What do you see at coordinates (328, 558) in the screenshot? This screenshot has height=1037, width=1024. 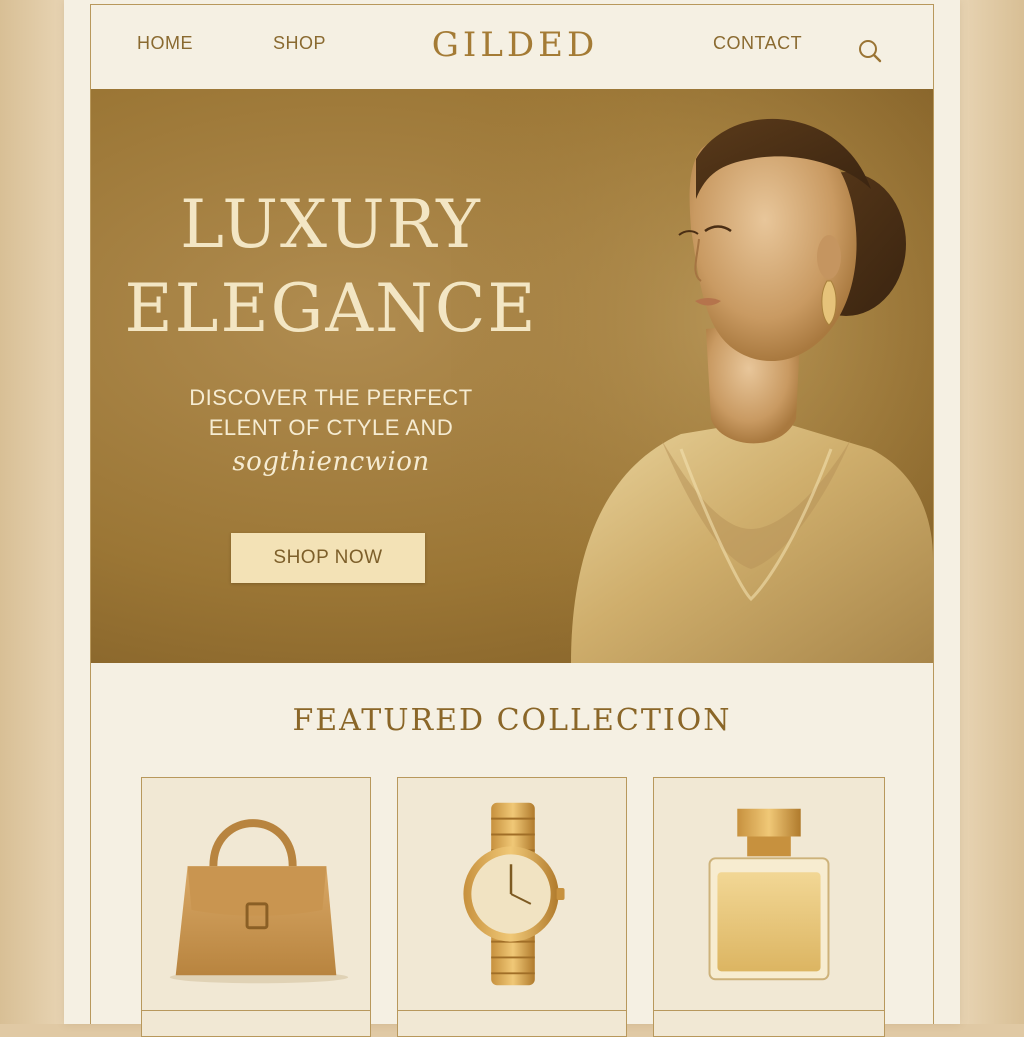 I see `shop-now-button: SHOP NOW` at bounding box center [328, 558].